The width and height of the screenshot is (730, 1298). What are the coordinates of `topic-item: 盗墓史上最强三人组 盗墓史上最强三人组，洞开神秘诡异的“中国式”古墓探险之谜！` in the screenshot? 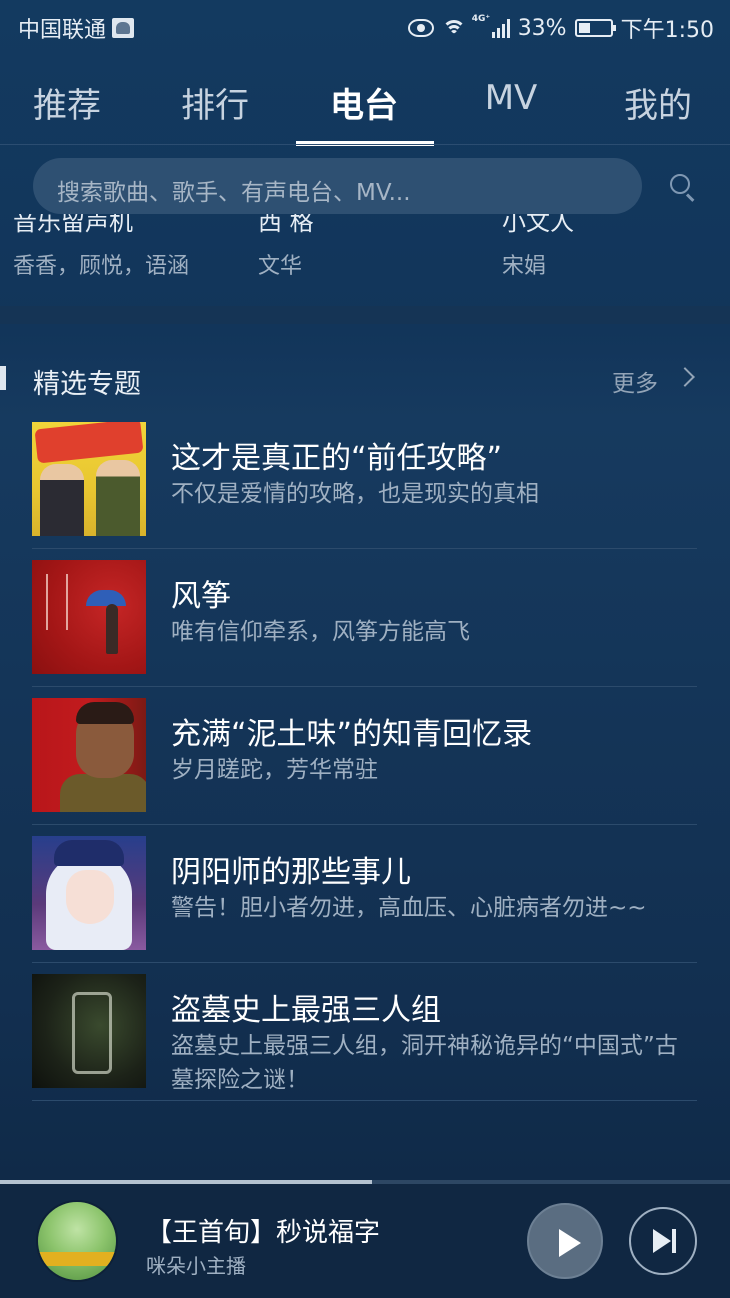 It's located at (364, 1032).